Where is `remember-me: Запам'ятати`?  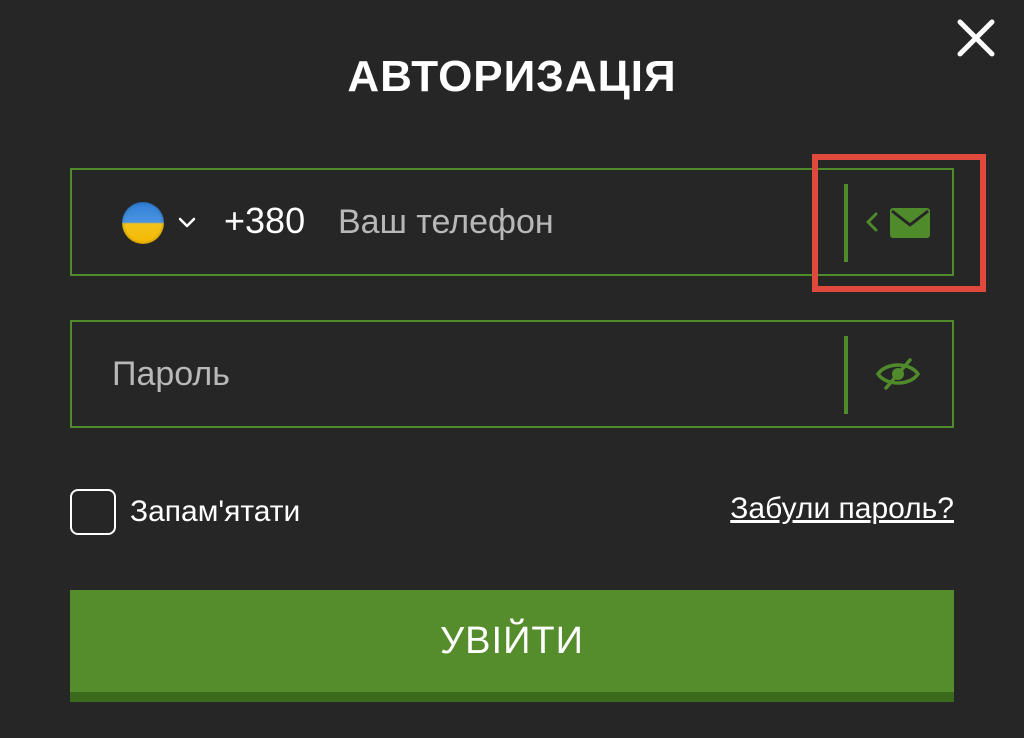 remember-me: Запам'ятати is located at coordinates (185, 512).